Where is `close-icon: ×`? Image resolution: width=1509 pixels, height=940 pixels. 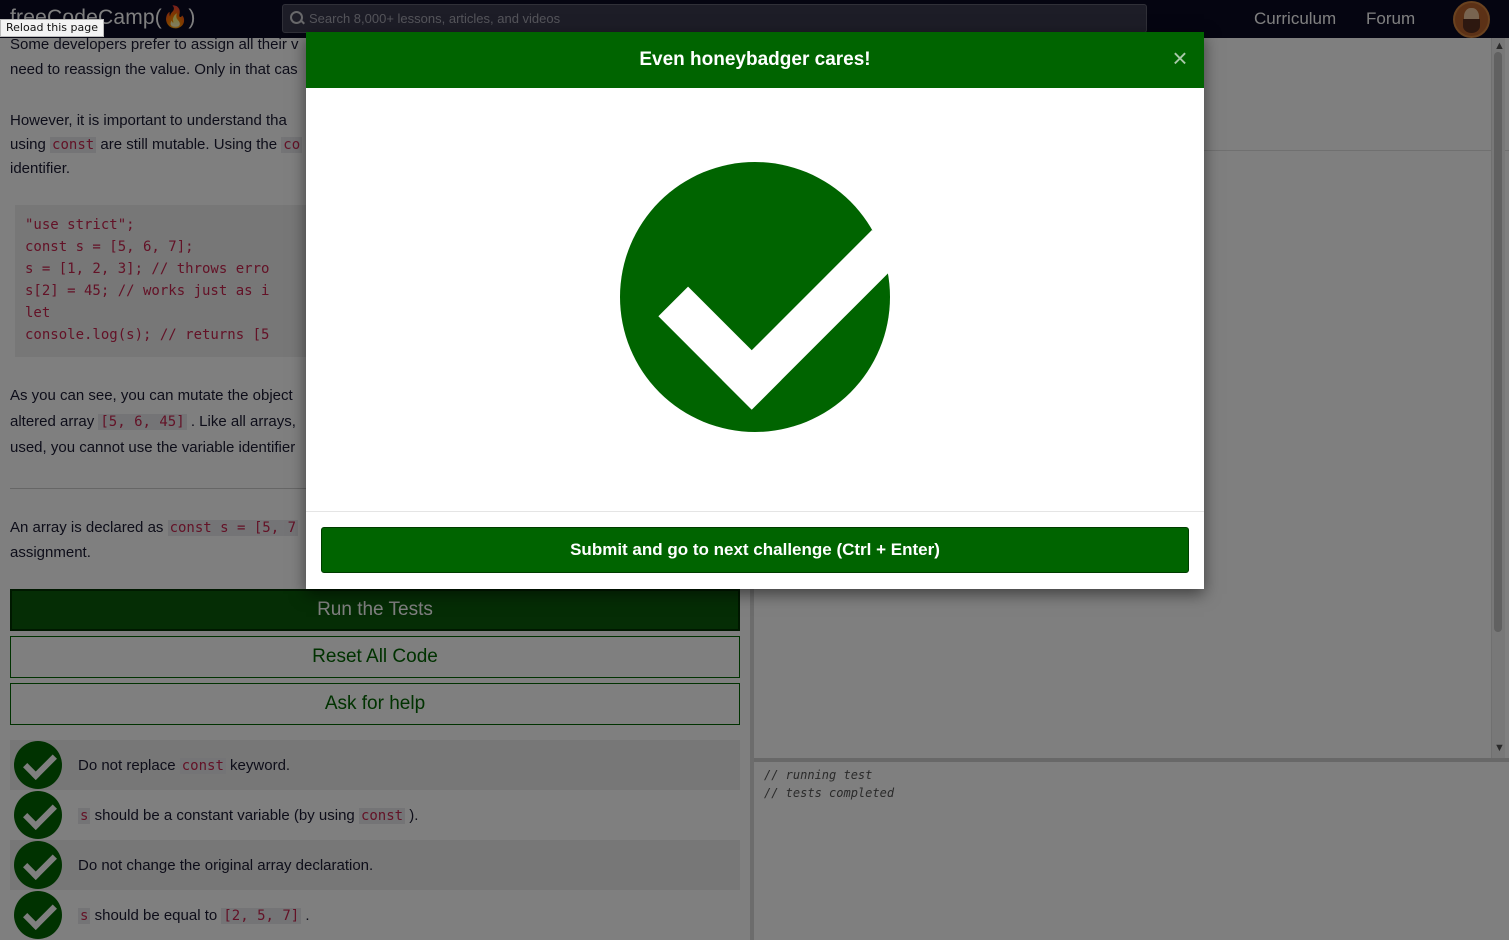 close-icon: × is located at coordinates (1180, 58).